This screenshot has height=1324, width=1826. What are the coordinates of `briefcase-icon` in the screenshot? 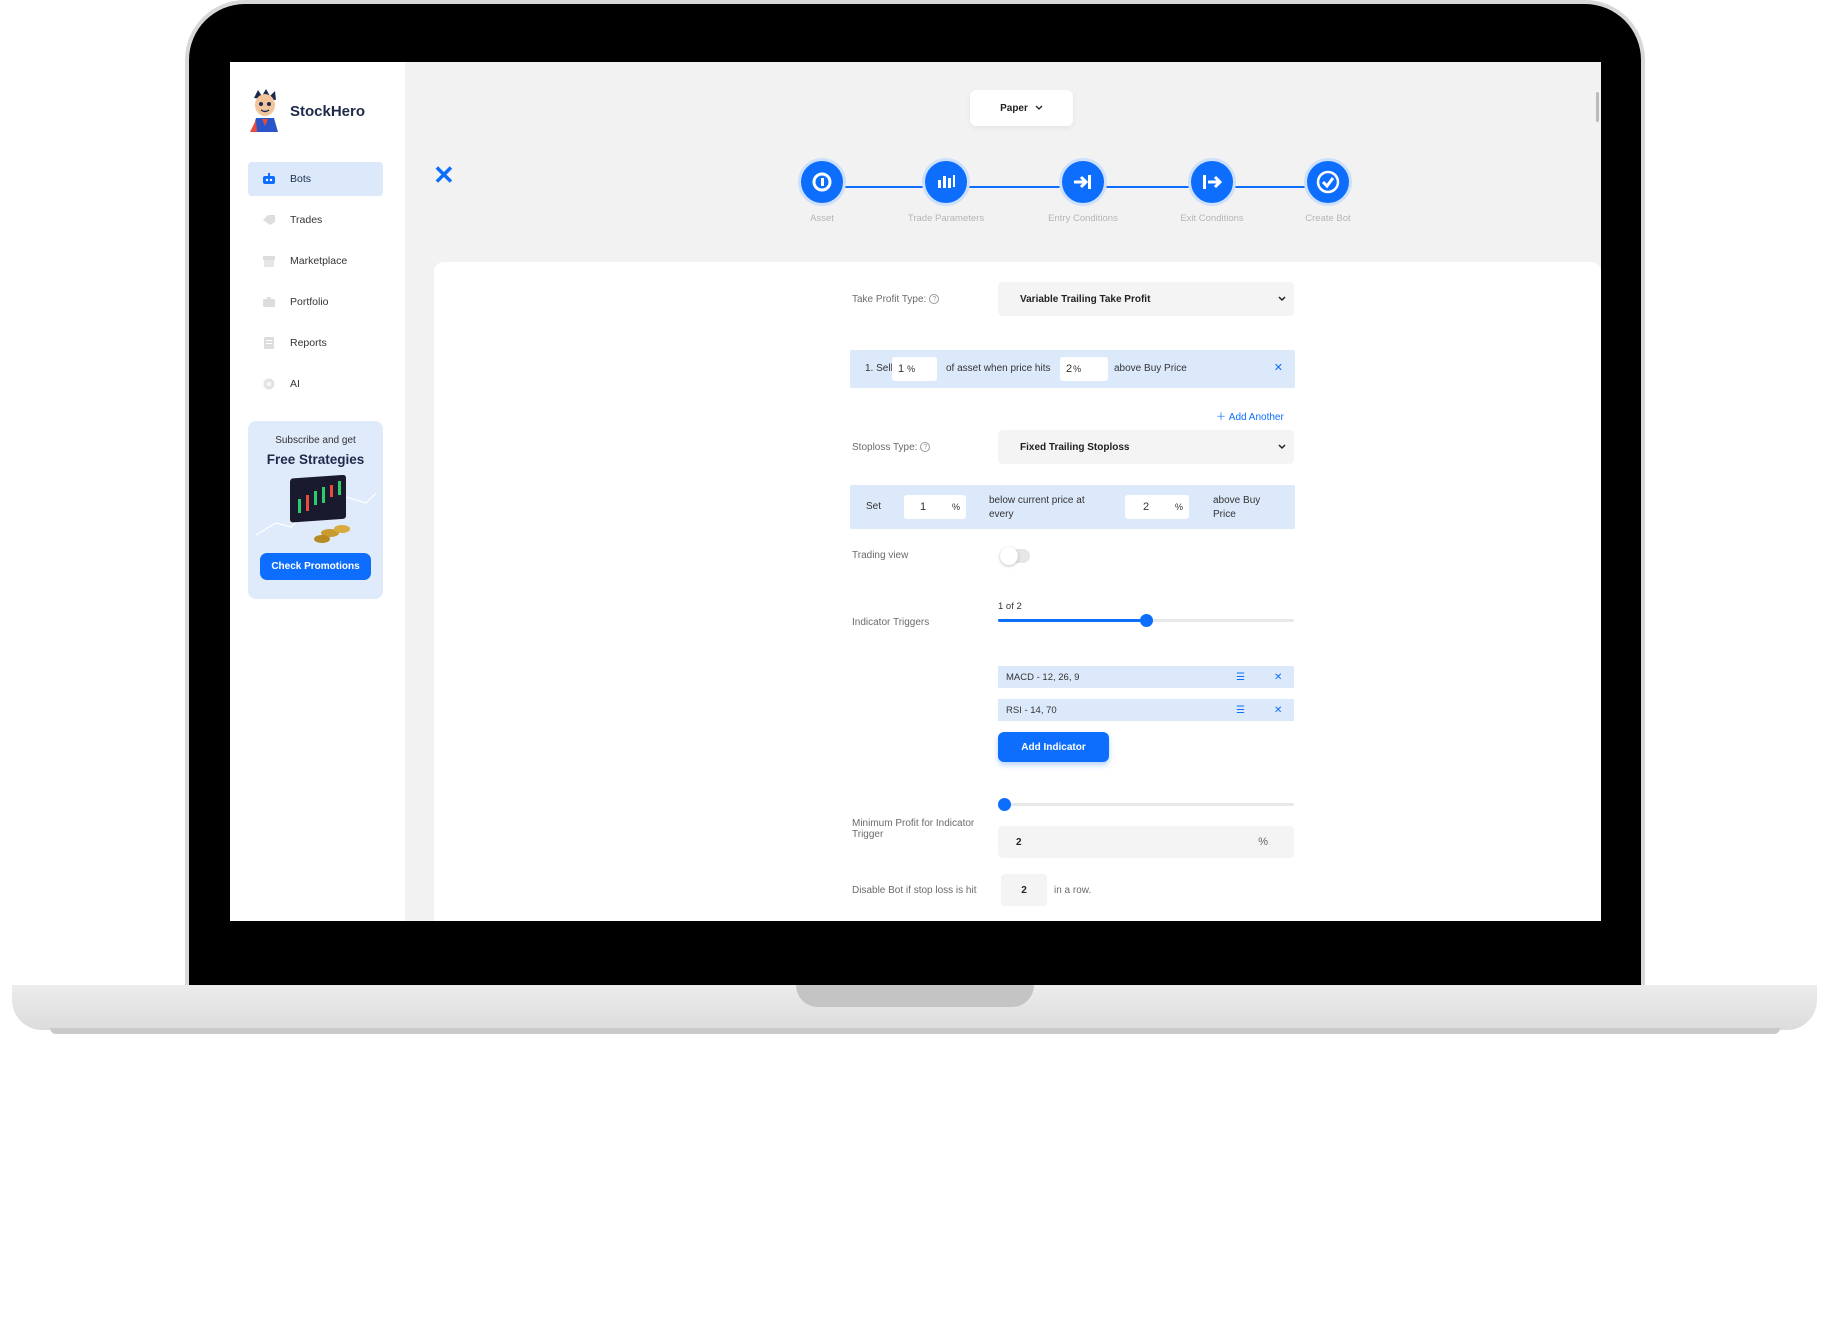 It's located at (269, 302).